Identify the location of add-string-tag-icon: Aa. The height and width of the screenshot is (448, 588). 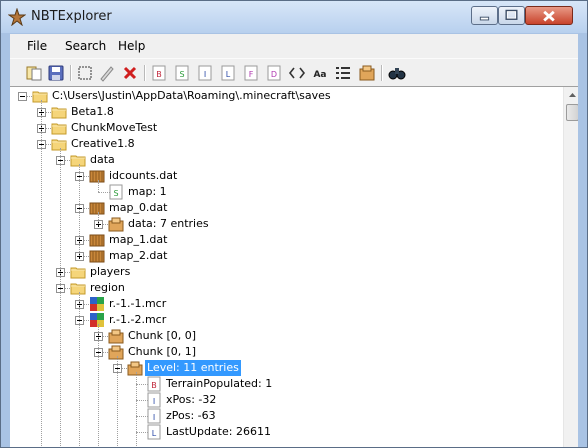
(320, 73).